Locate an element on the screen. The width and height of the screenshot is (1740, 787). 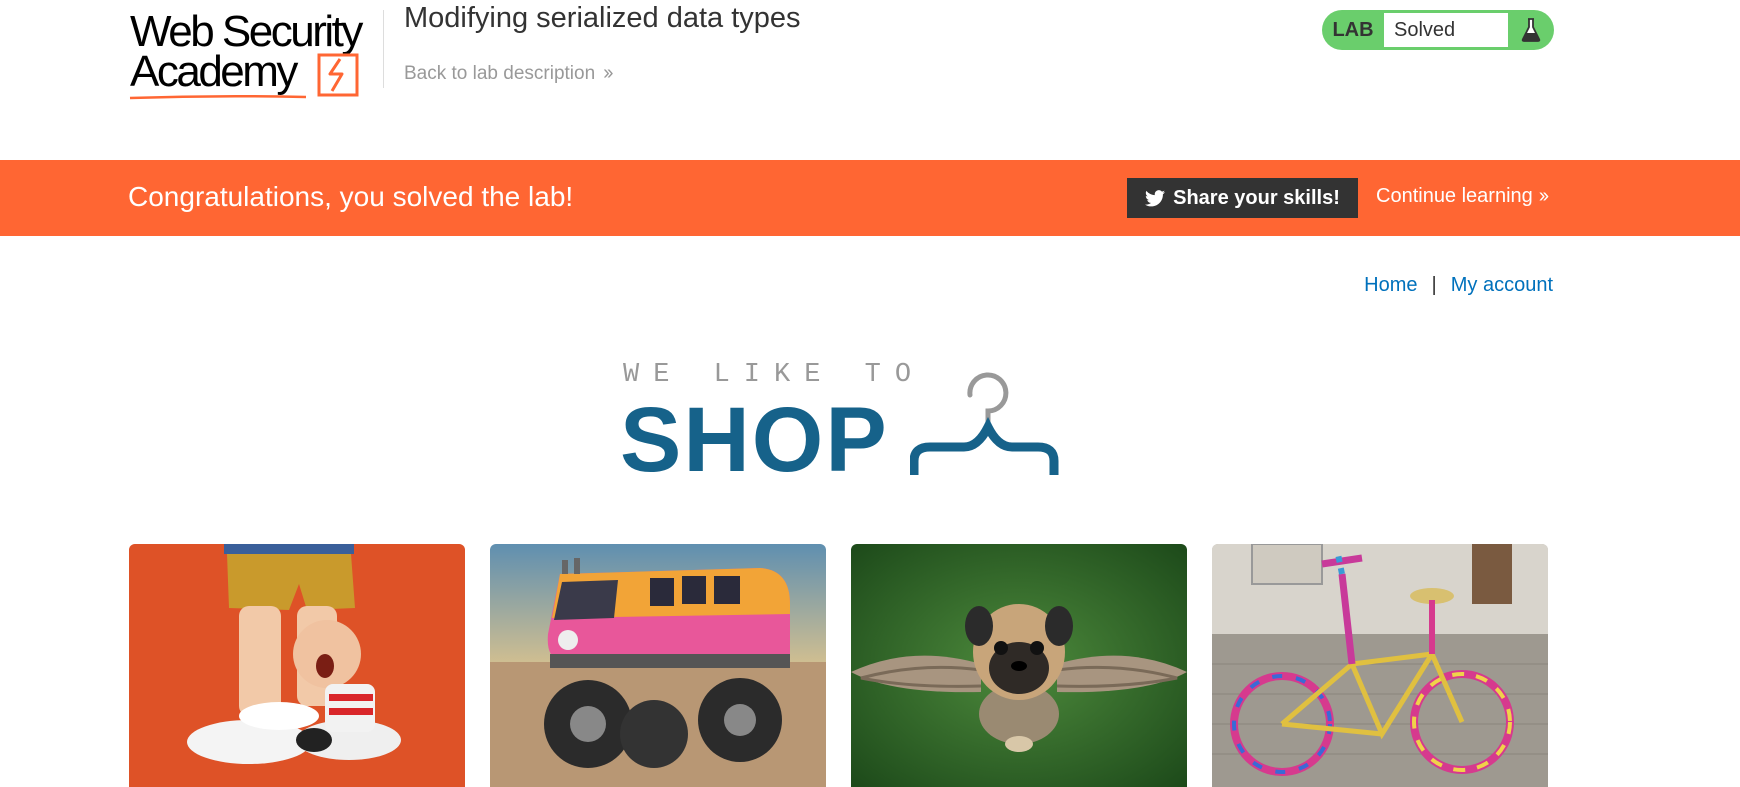
lab-status-badge: LAB Solved is located at coordinates (1438, 30).